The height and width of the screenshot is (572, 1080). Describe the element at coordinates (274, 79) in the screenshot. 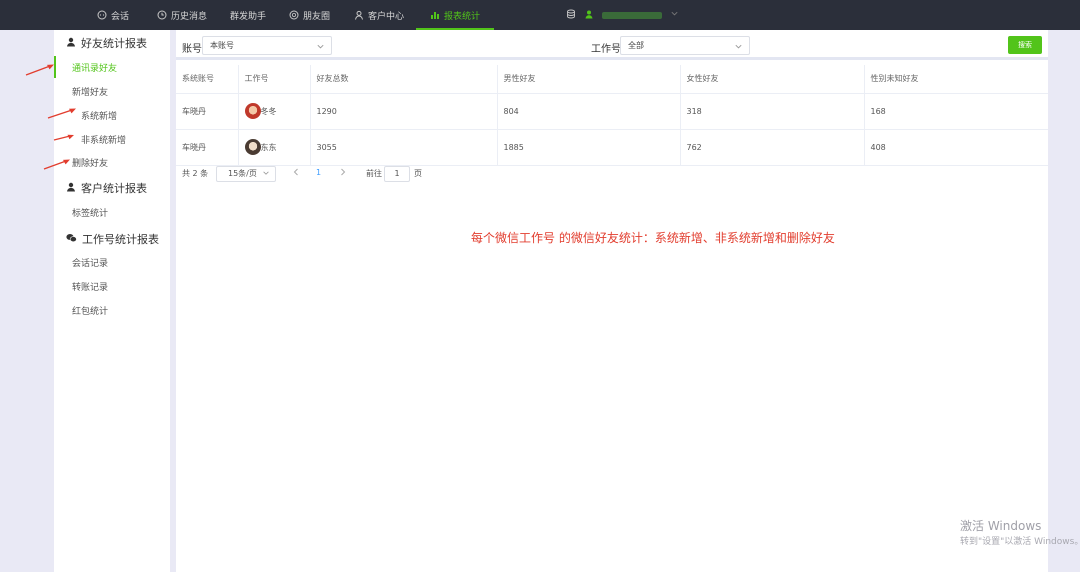

I see `col-worker: 工作号` at that location.